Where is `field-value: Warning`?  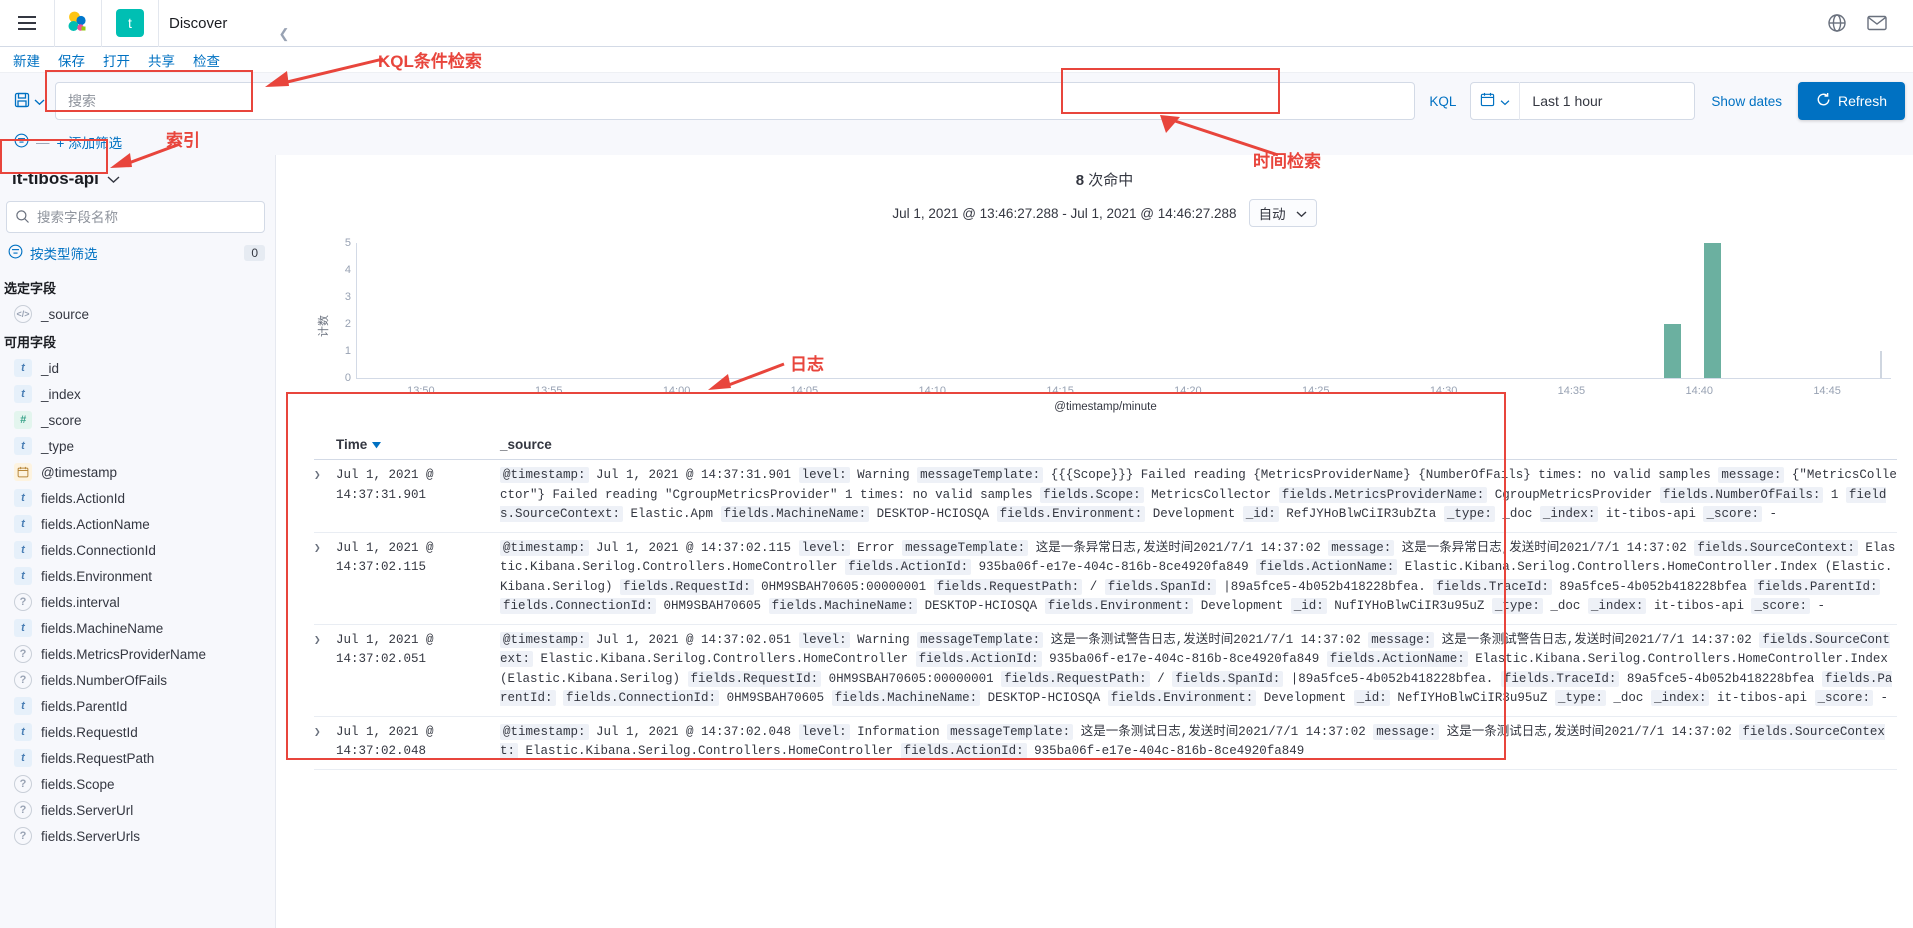 field-value: Warning is located at coordinates (883, 639).